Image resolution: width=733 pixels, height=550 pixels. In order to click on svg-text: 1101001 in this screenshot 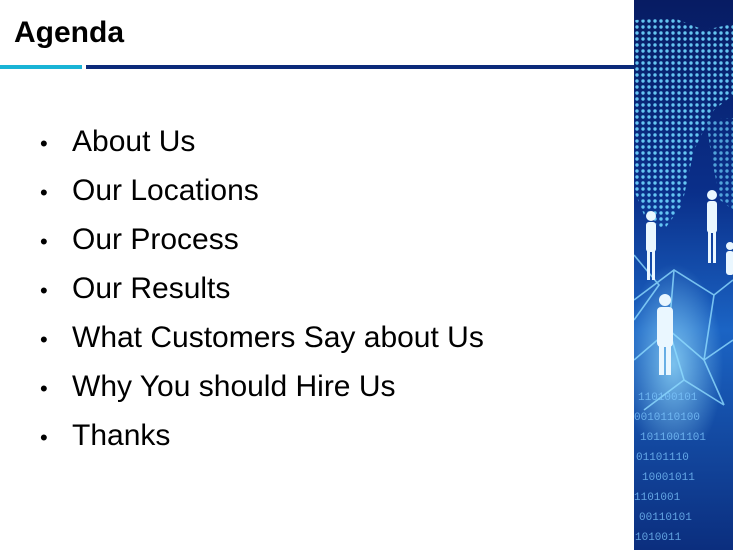, I will do `click(657, 498)`.